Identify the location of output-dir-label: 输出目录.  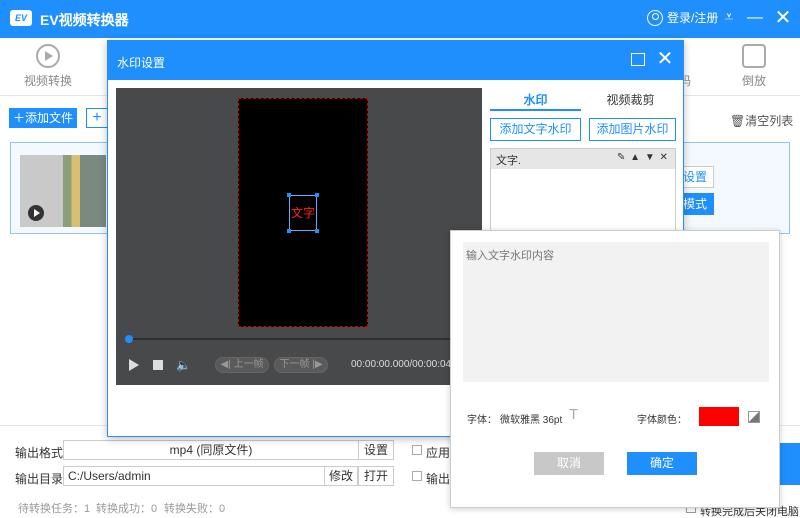
(39, 479).